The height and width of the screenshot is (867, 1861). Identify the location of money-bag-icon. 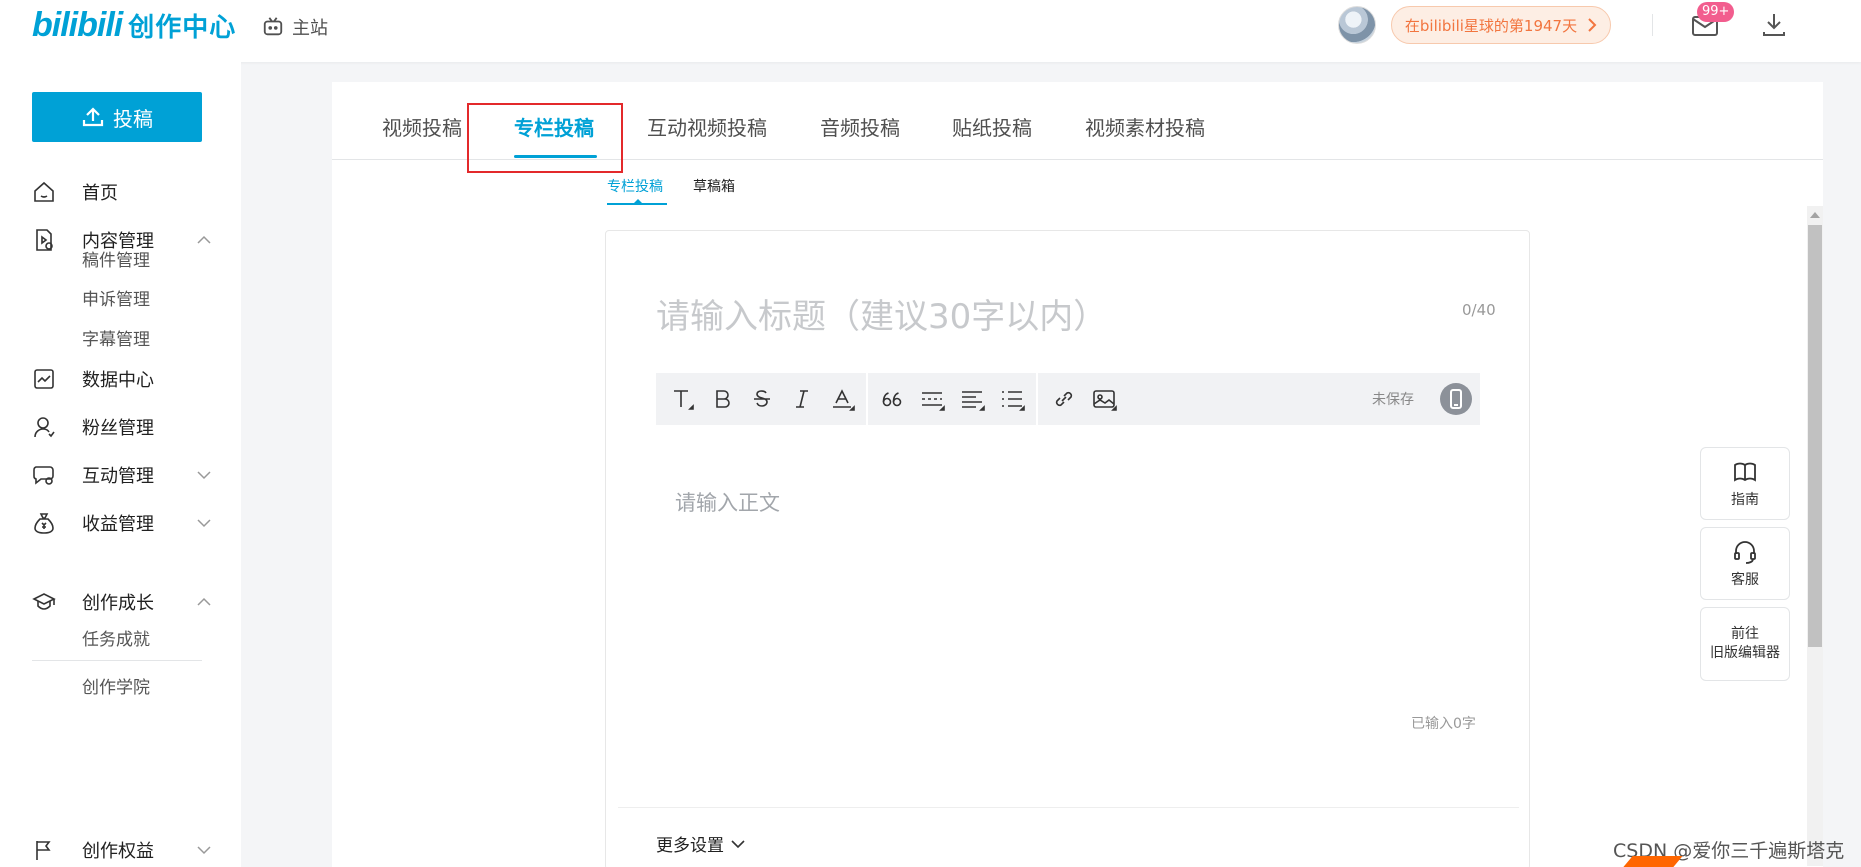
(44, 523).